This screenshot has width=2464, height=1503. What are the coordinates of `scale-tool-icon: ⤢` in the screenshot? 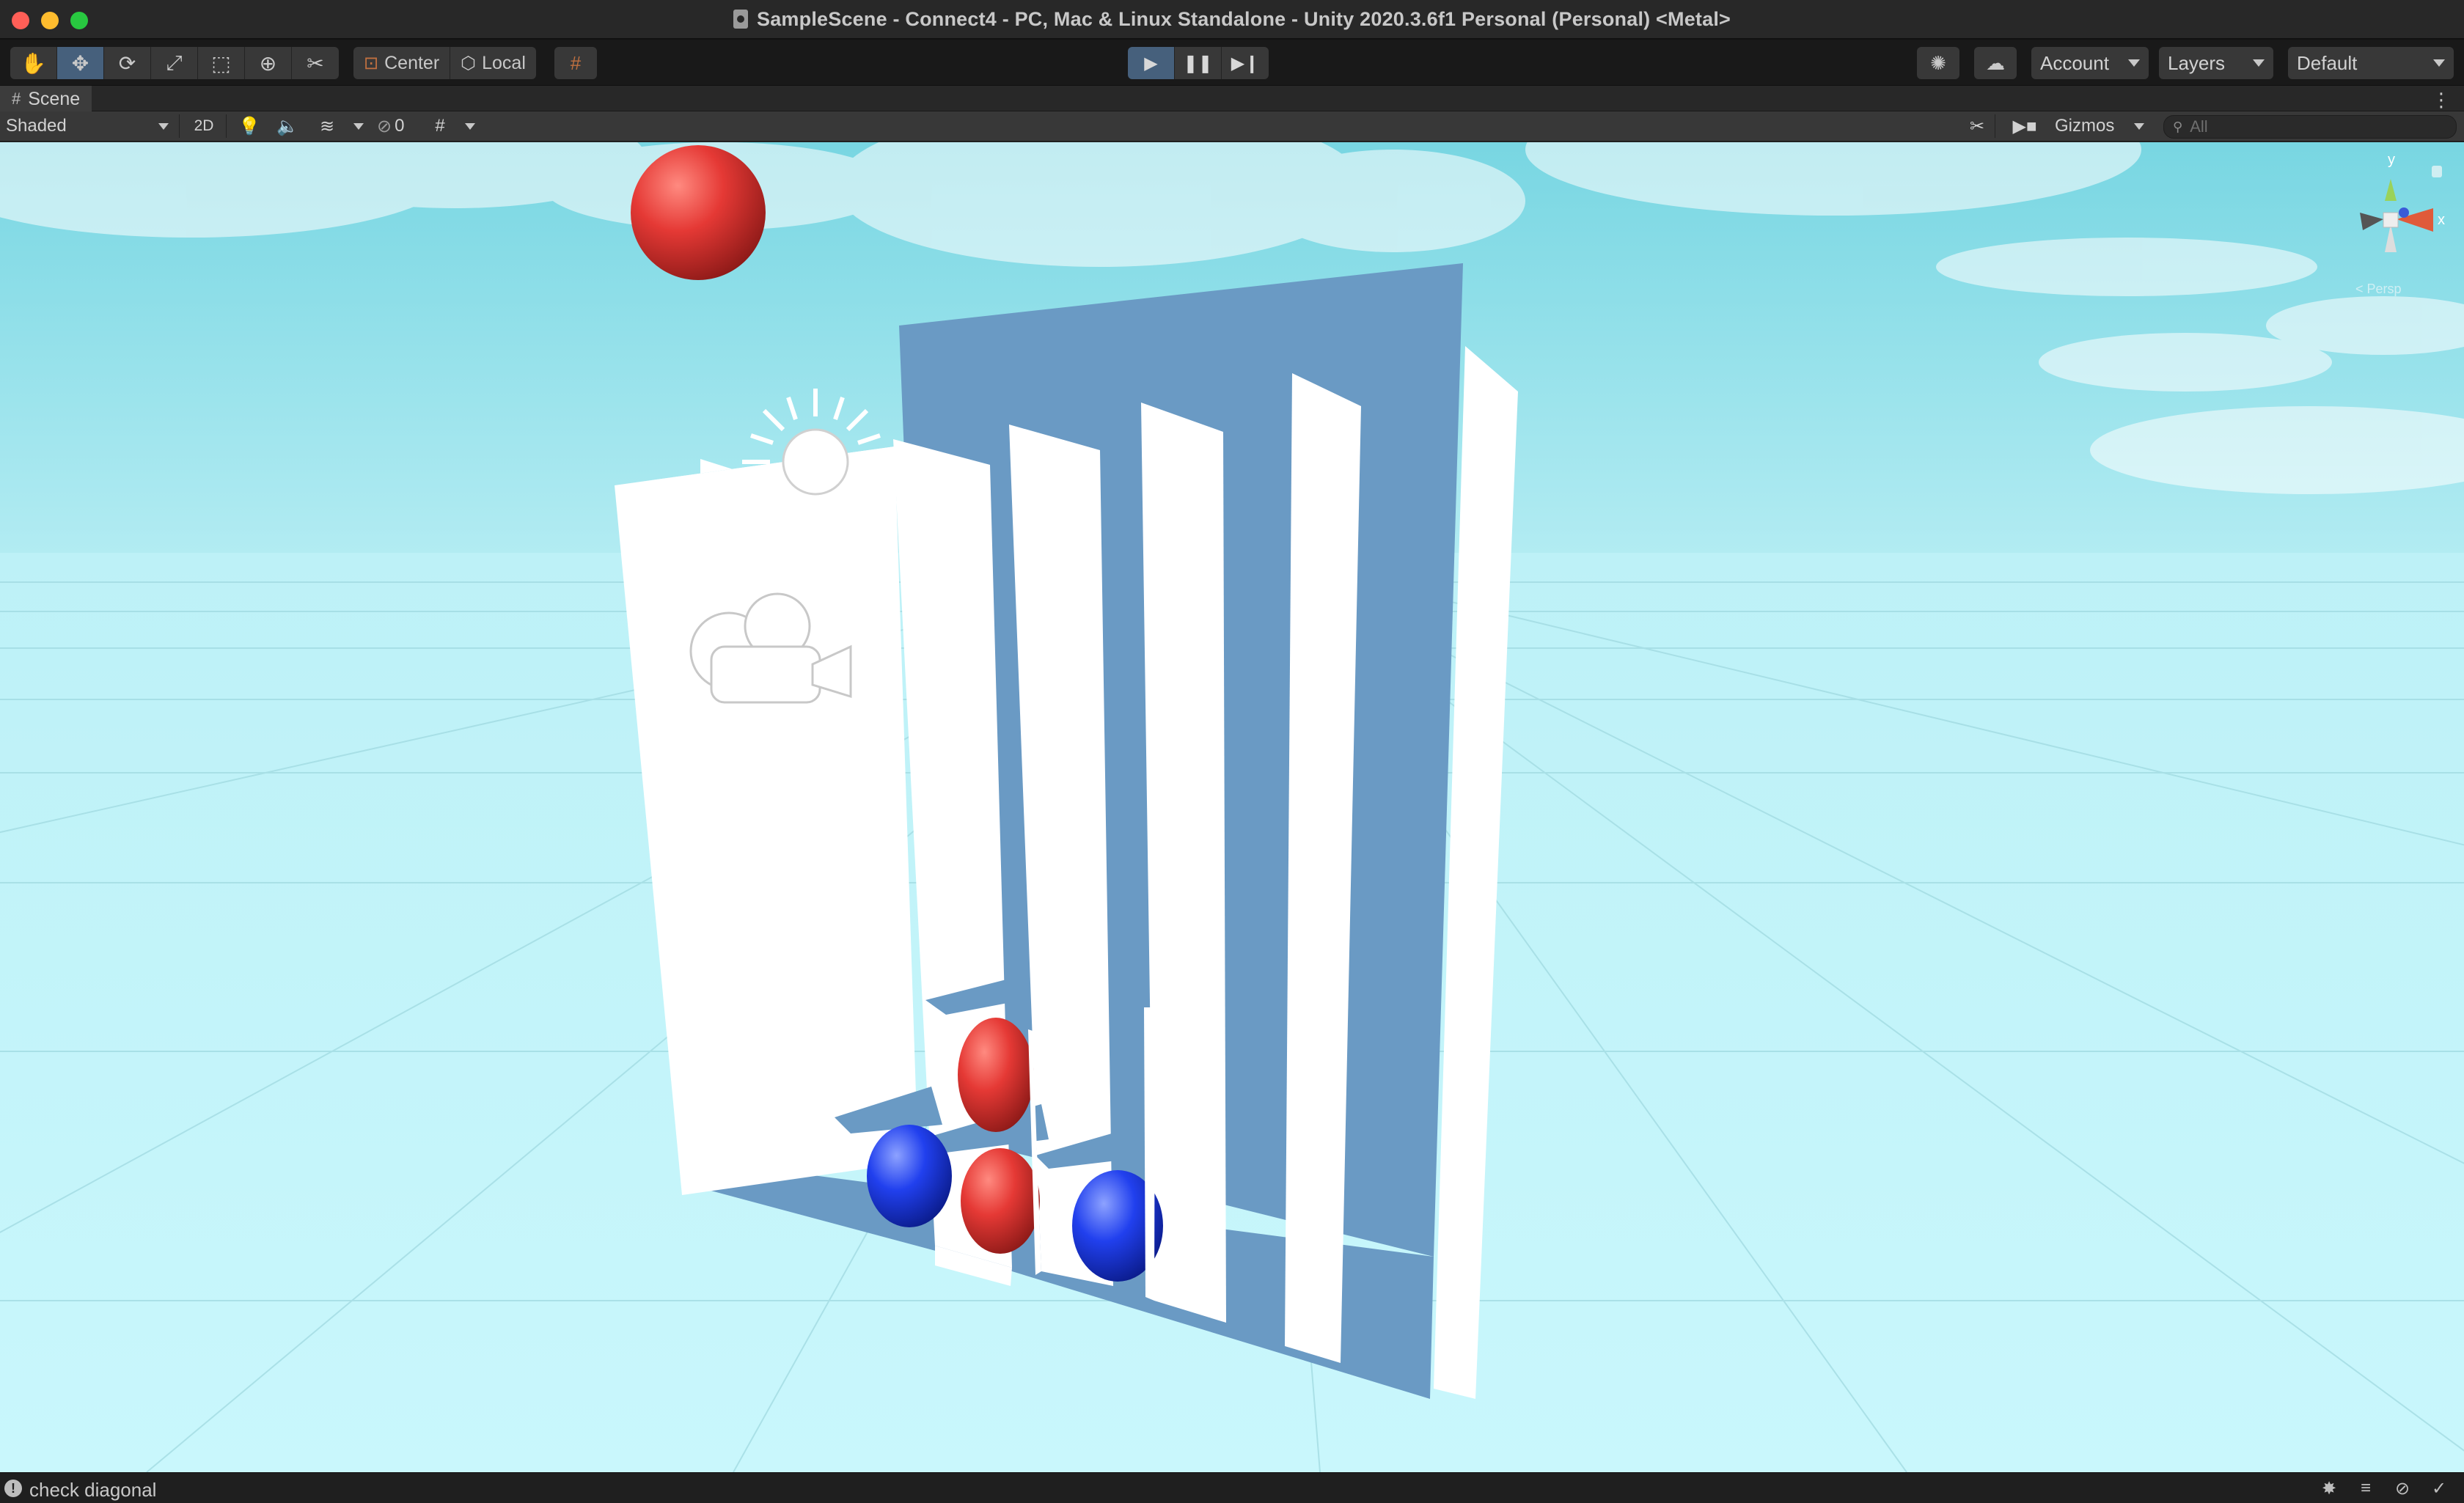 It's located at (174, 63).